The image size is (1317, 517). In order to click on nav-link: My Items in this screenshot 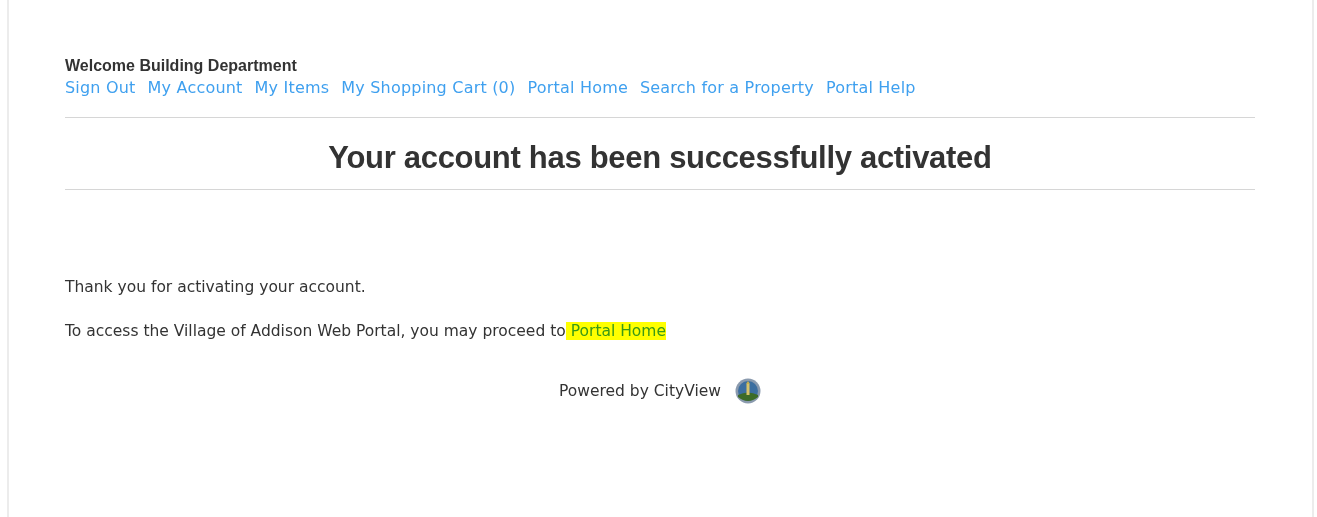, I will do `click(292, 87)`.